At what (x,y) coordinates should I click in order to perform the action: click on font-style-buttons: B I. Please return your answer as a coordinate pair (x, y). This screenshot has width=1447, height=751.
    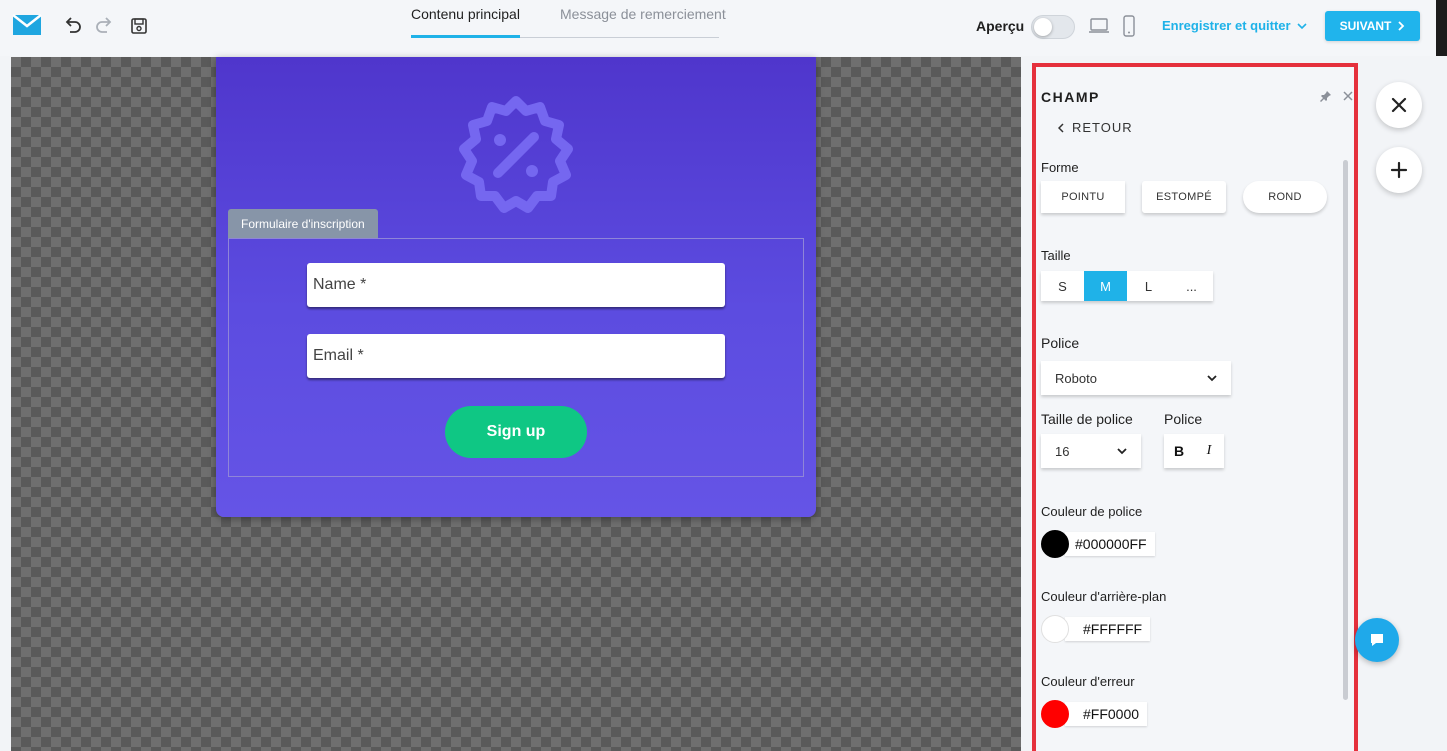
    Looking at the image, I should click on (1194, 451).